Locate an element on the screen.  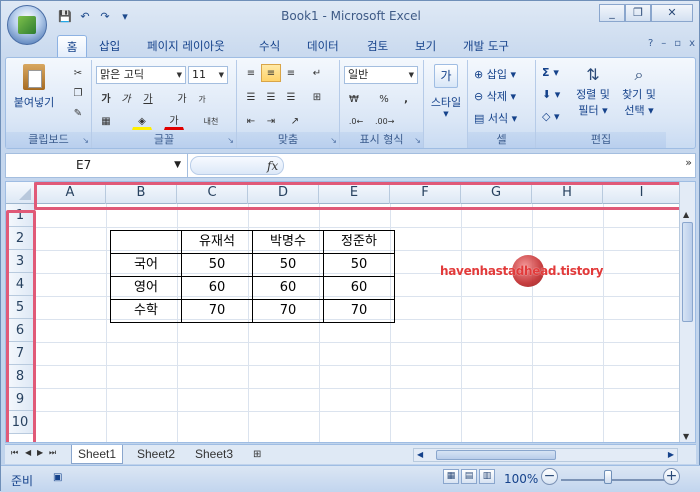
tab-home: 홈 is located at coordinates (72, 46).